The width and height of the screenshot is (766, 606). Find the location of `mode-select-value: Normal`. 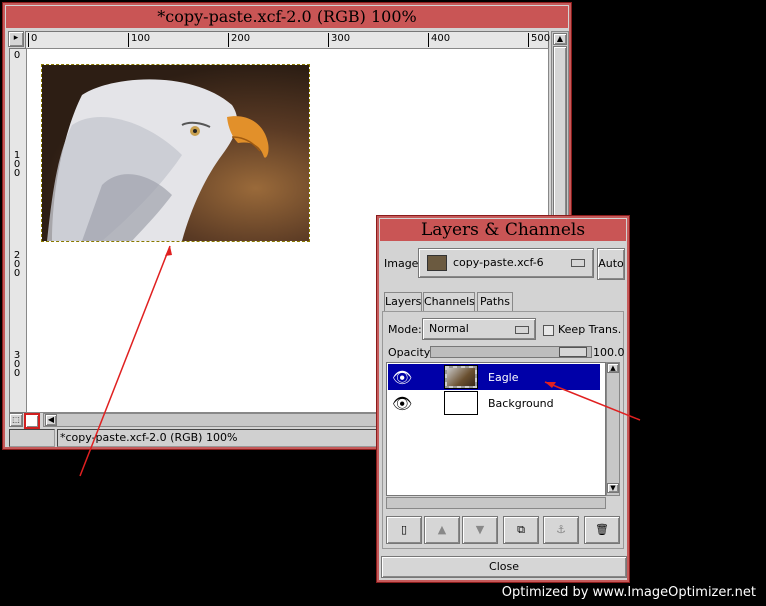

mode-select-value: Normal is located at coordinates (449, 328).